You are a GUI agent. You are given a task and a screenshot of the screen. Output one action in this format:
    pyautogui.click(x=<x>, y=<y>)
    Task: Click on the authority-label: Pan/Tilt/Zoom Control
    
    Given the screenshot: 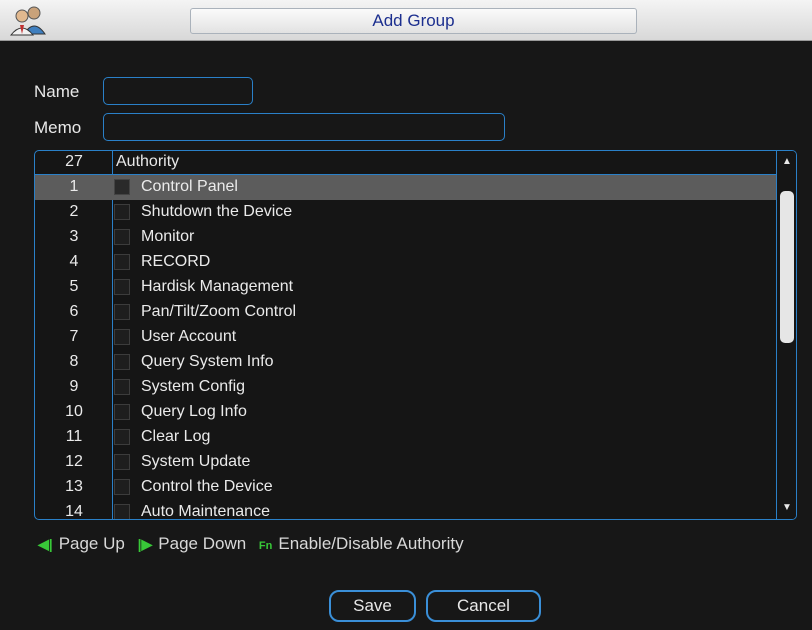 What is the action you would take?
    pyautogui.click(x=219, y=311)
    